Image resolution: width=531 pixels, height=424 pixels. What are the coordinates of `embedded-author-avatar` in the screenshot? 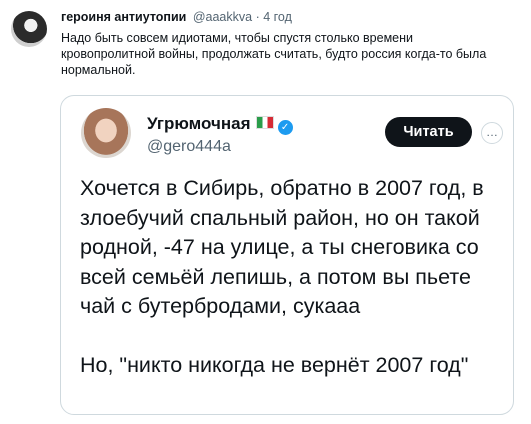 It's located at (106, 133).